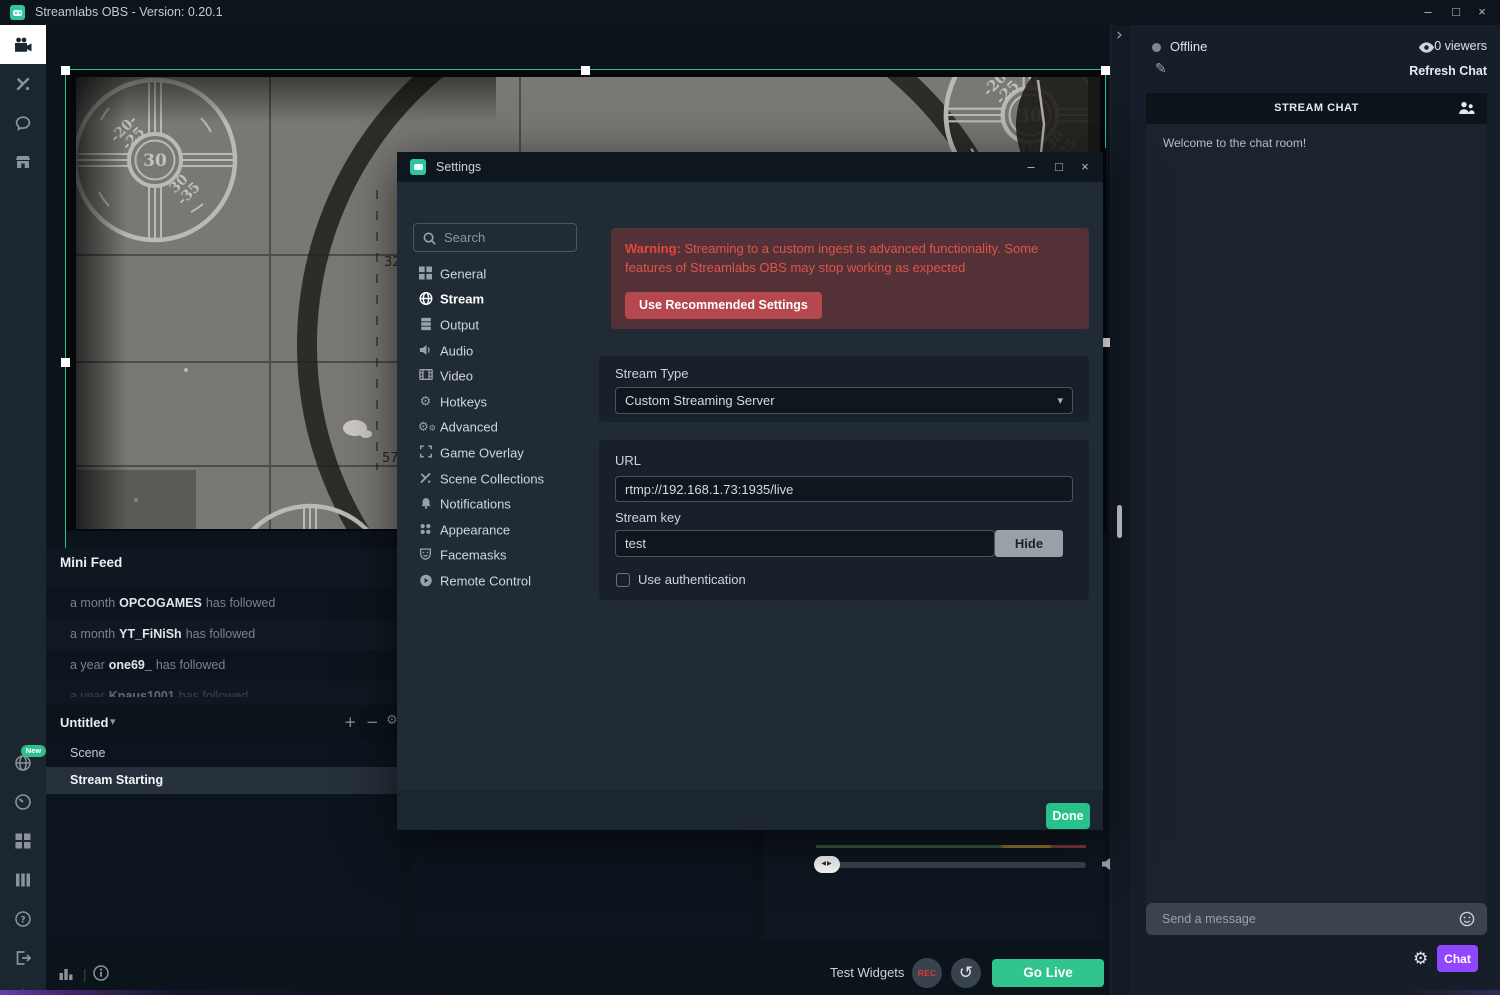 Image resolution: width=1500 pixels, height=995 pixels. What do you see at coordinates (1316, 108) in the screenshot?
I see `stream-chat-header: STREAM CHAT` at bounding box center [1316, 108].